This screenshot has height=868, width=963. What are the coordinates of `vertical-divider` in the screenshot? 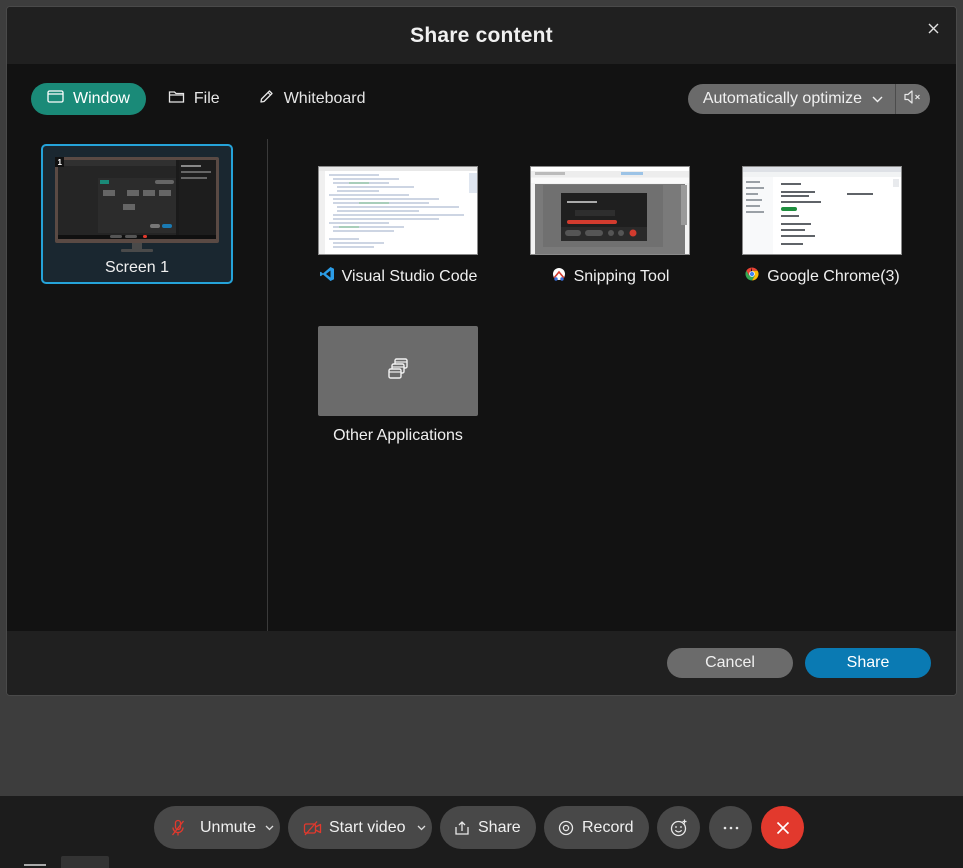 It's located at (267, 386).